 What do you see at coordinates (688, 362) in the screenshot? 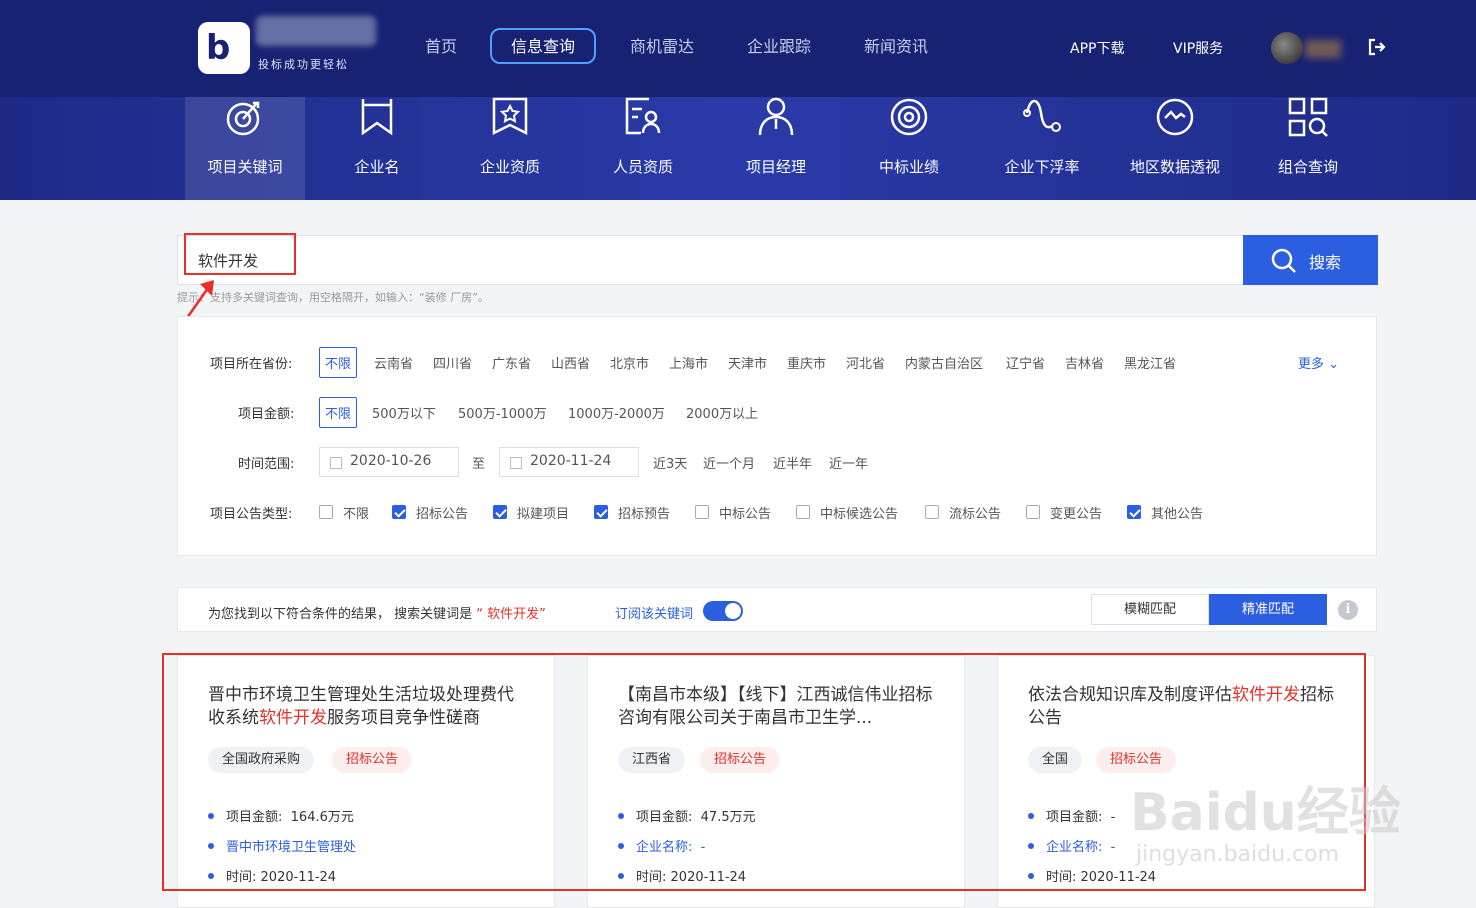
I see `province-option: 上海市` at bounding box center [688, 362].